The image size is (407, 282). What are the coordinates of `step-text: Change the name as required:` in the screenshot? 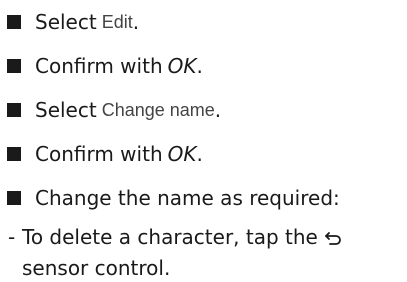 It's located at (187, 198).